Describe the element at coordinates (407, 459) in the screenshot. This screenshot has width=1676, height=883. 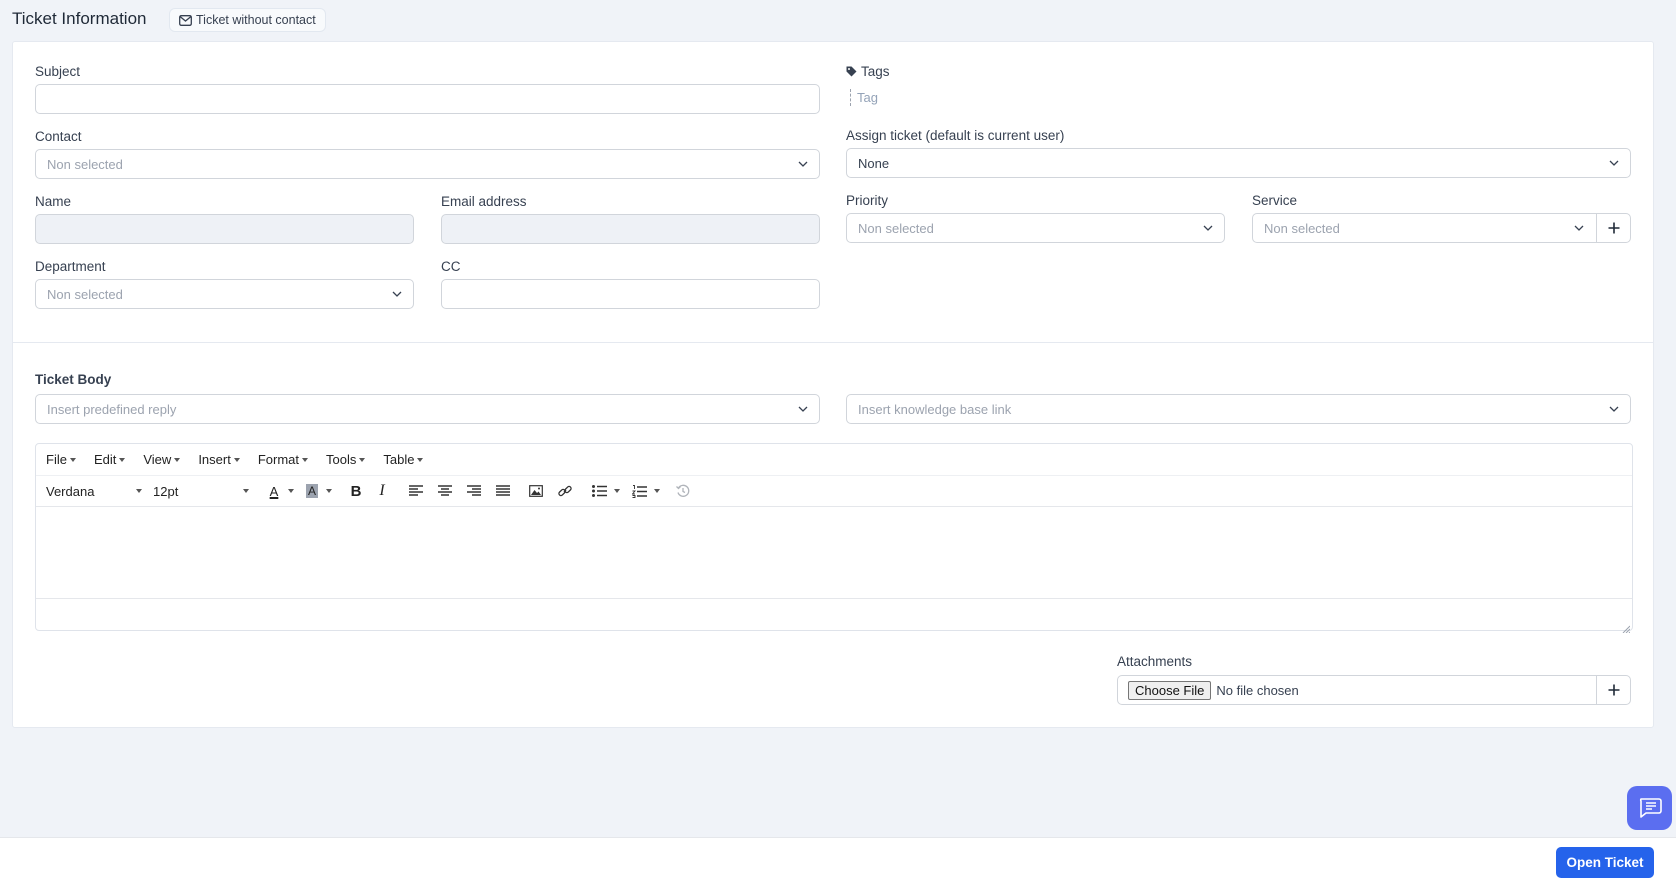
I see `menu-table: Table` at that location.